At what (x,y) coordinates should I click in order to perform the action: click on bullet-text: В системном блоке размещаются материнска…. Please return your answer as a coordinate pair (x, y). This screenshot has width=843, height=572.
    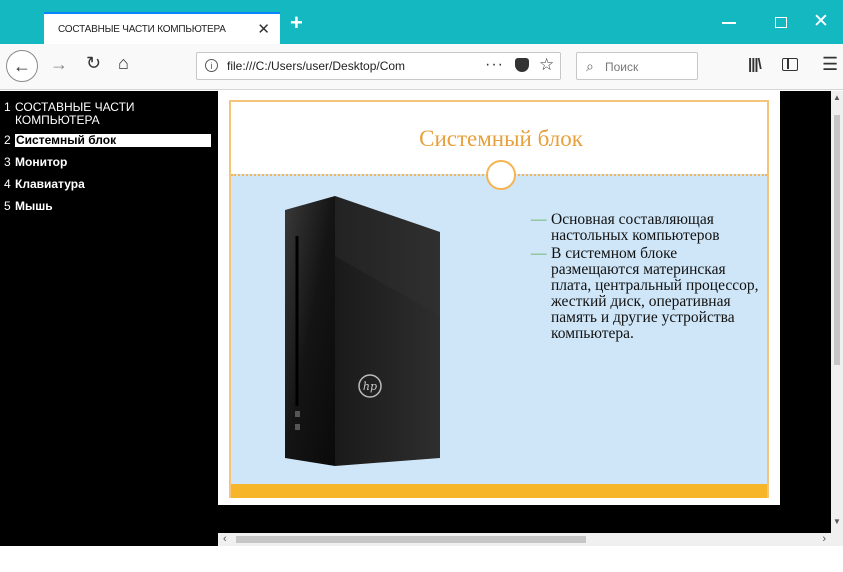
    Looking at the image, I should click on (655, 293).